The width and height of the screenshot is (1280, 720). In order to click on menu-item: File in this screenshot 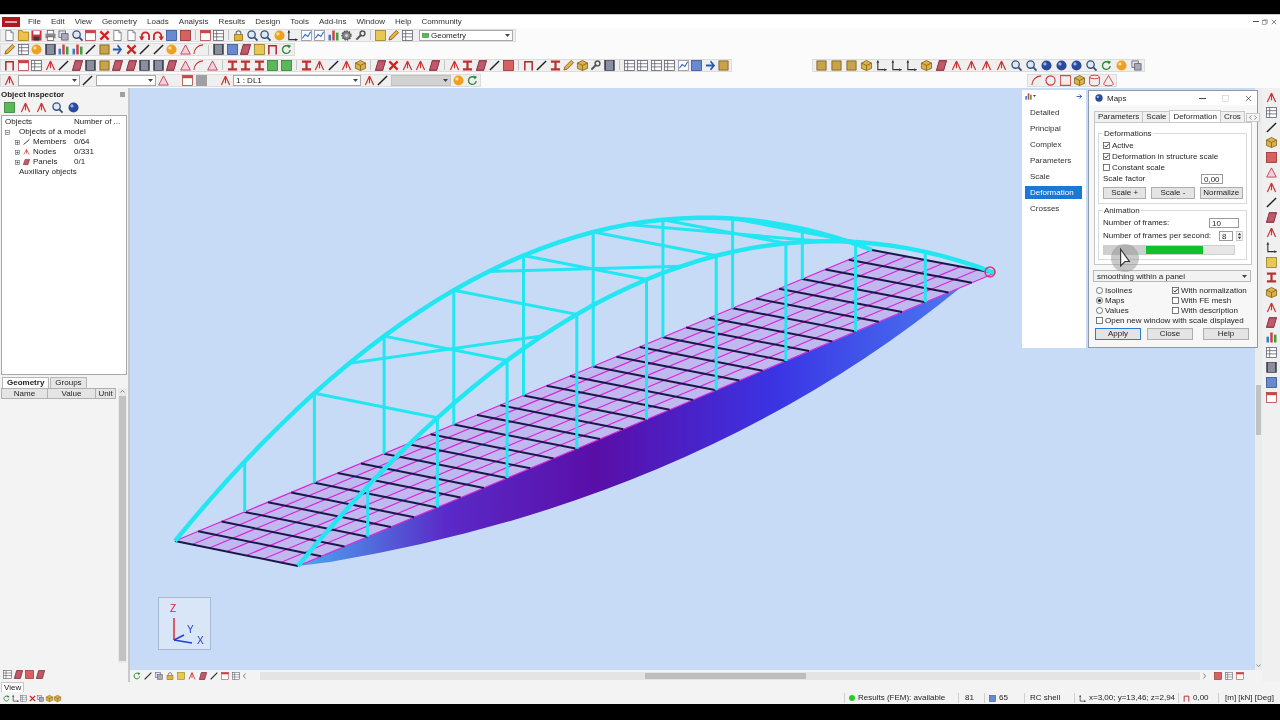, I will do `click(34, 21)`.